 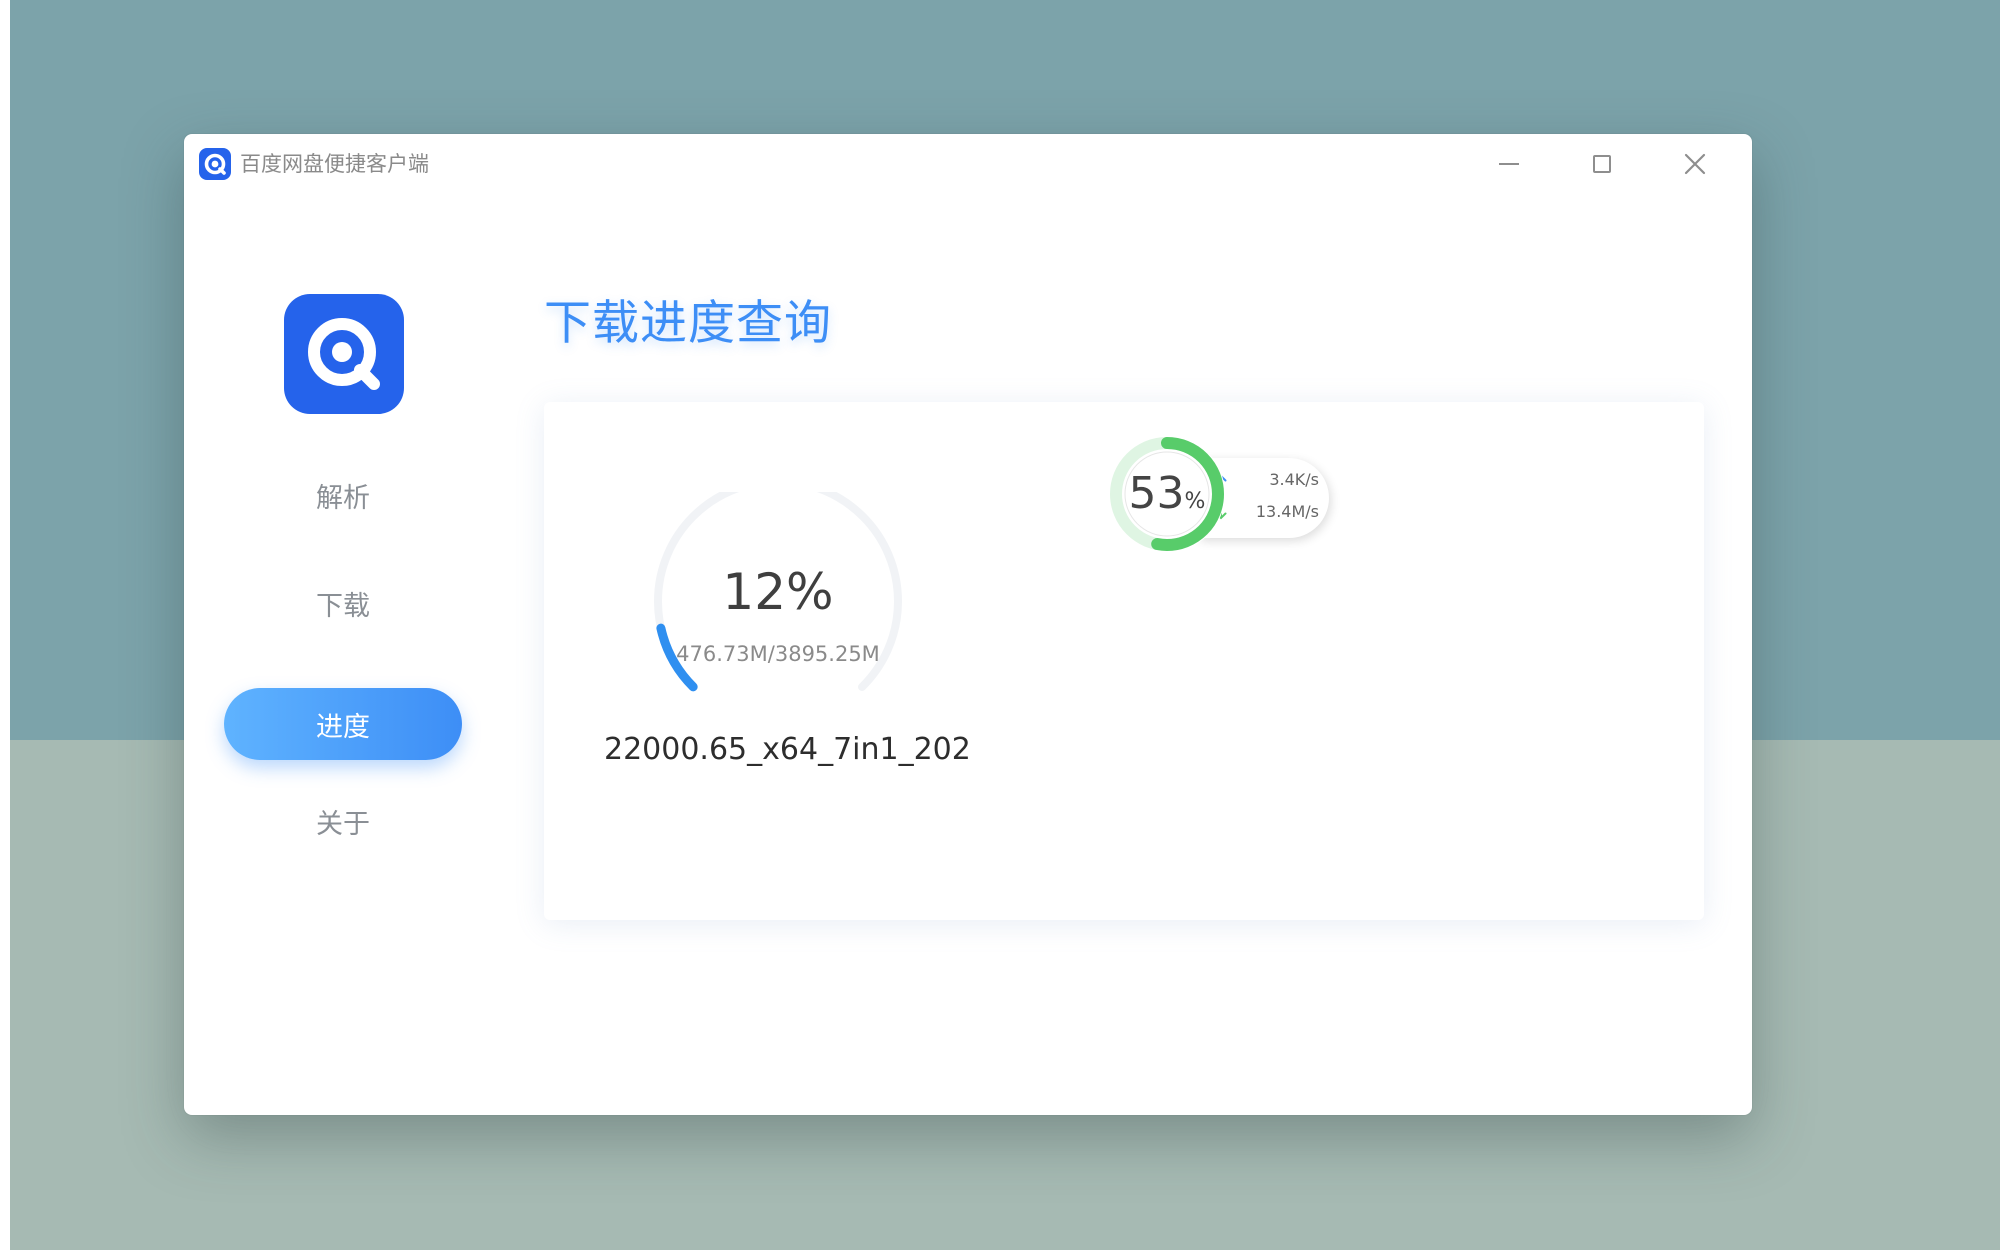 What do you see at coordinates (344, 354) in the screenshot?
I see `baidu-netdisk-logo-icon` at bounding box center [344, 354].